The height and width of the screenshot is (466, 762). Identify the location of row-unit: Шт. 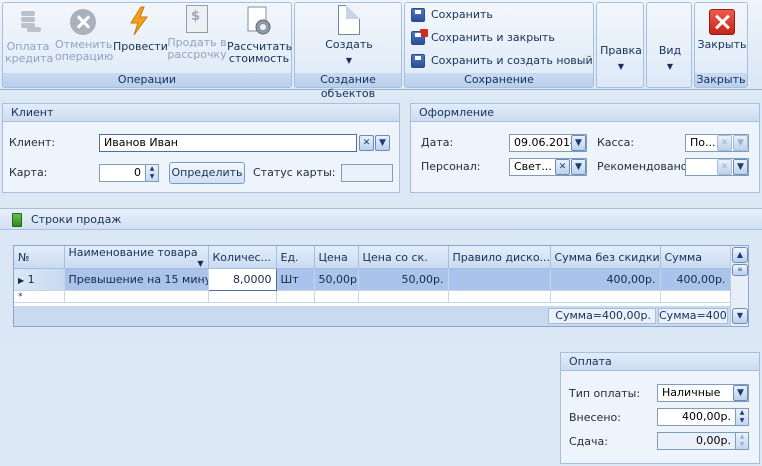
(295, 279).